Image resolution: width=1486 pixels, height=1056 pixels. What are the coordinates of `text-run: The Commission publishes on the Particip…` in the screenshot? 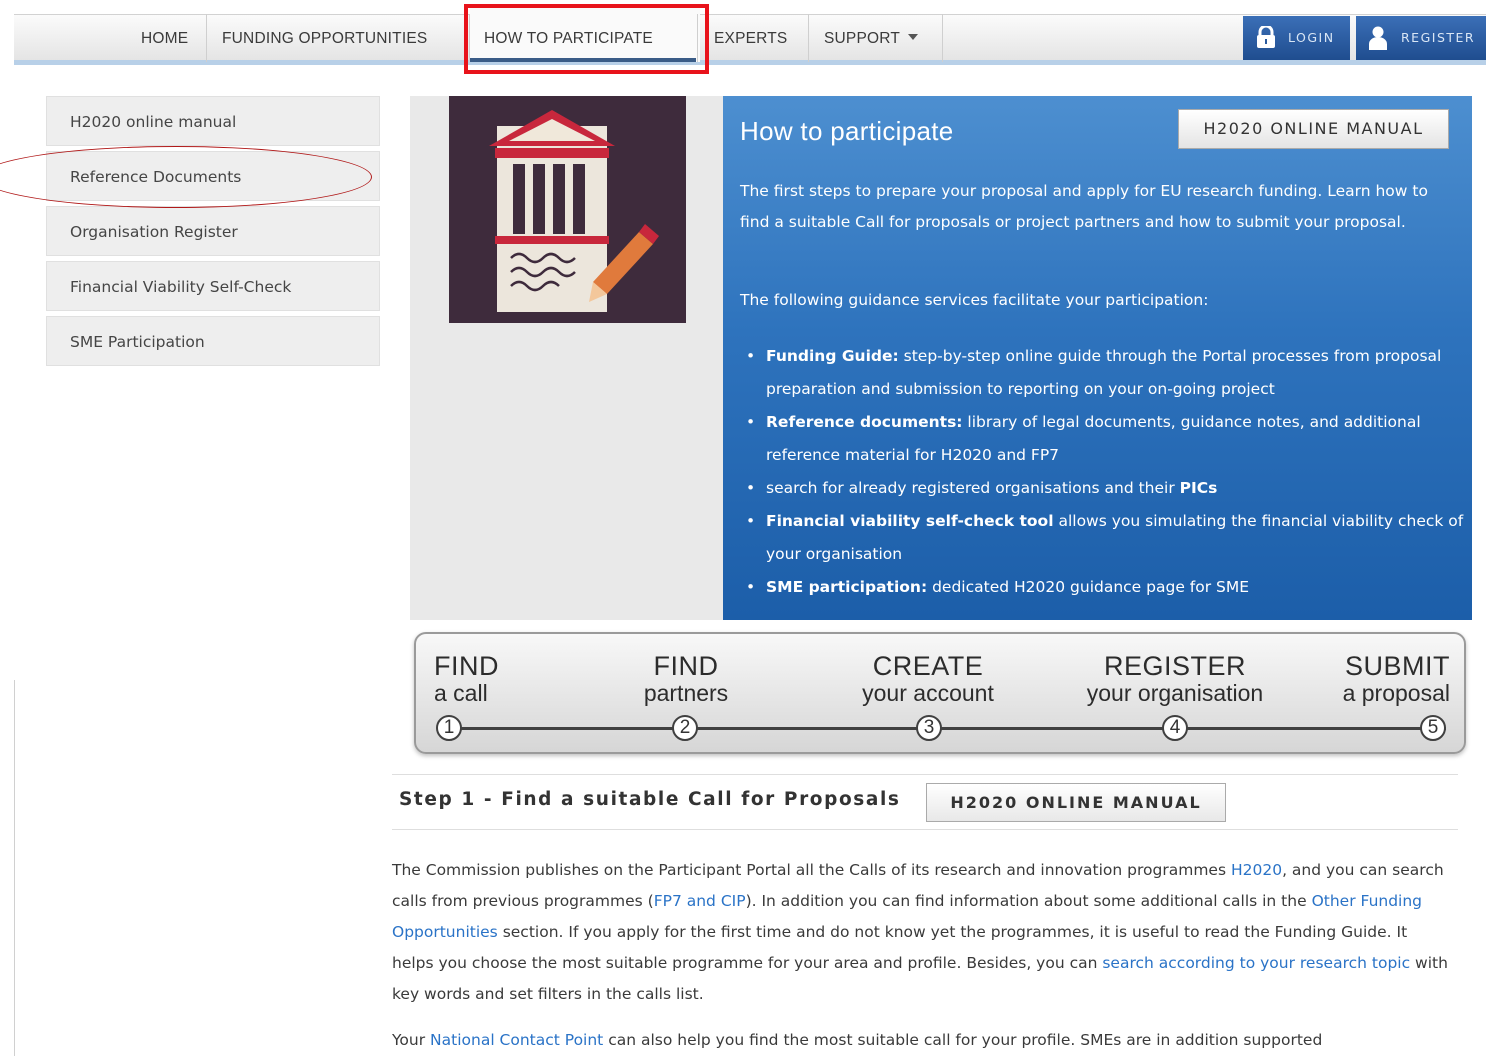 It's located at (811, 870).